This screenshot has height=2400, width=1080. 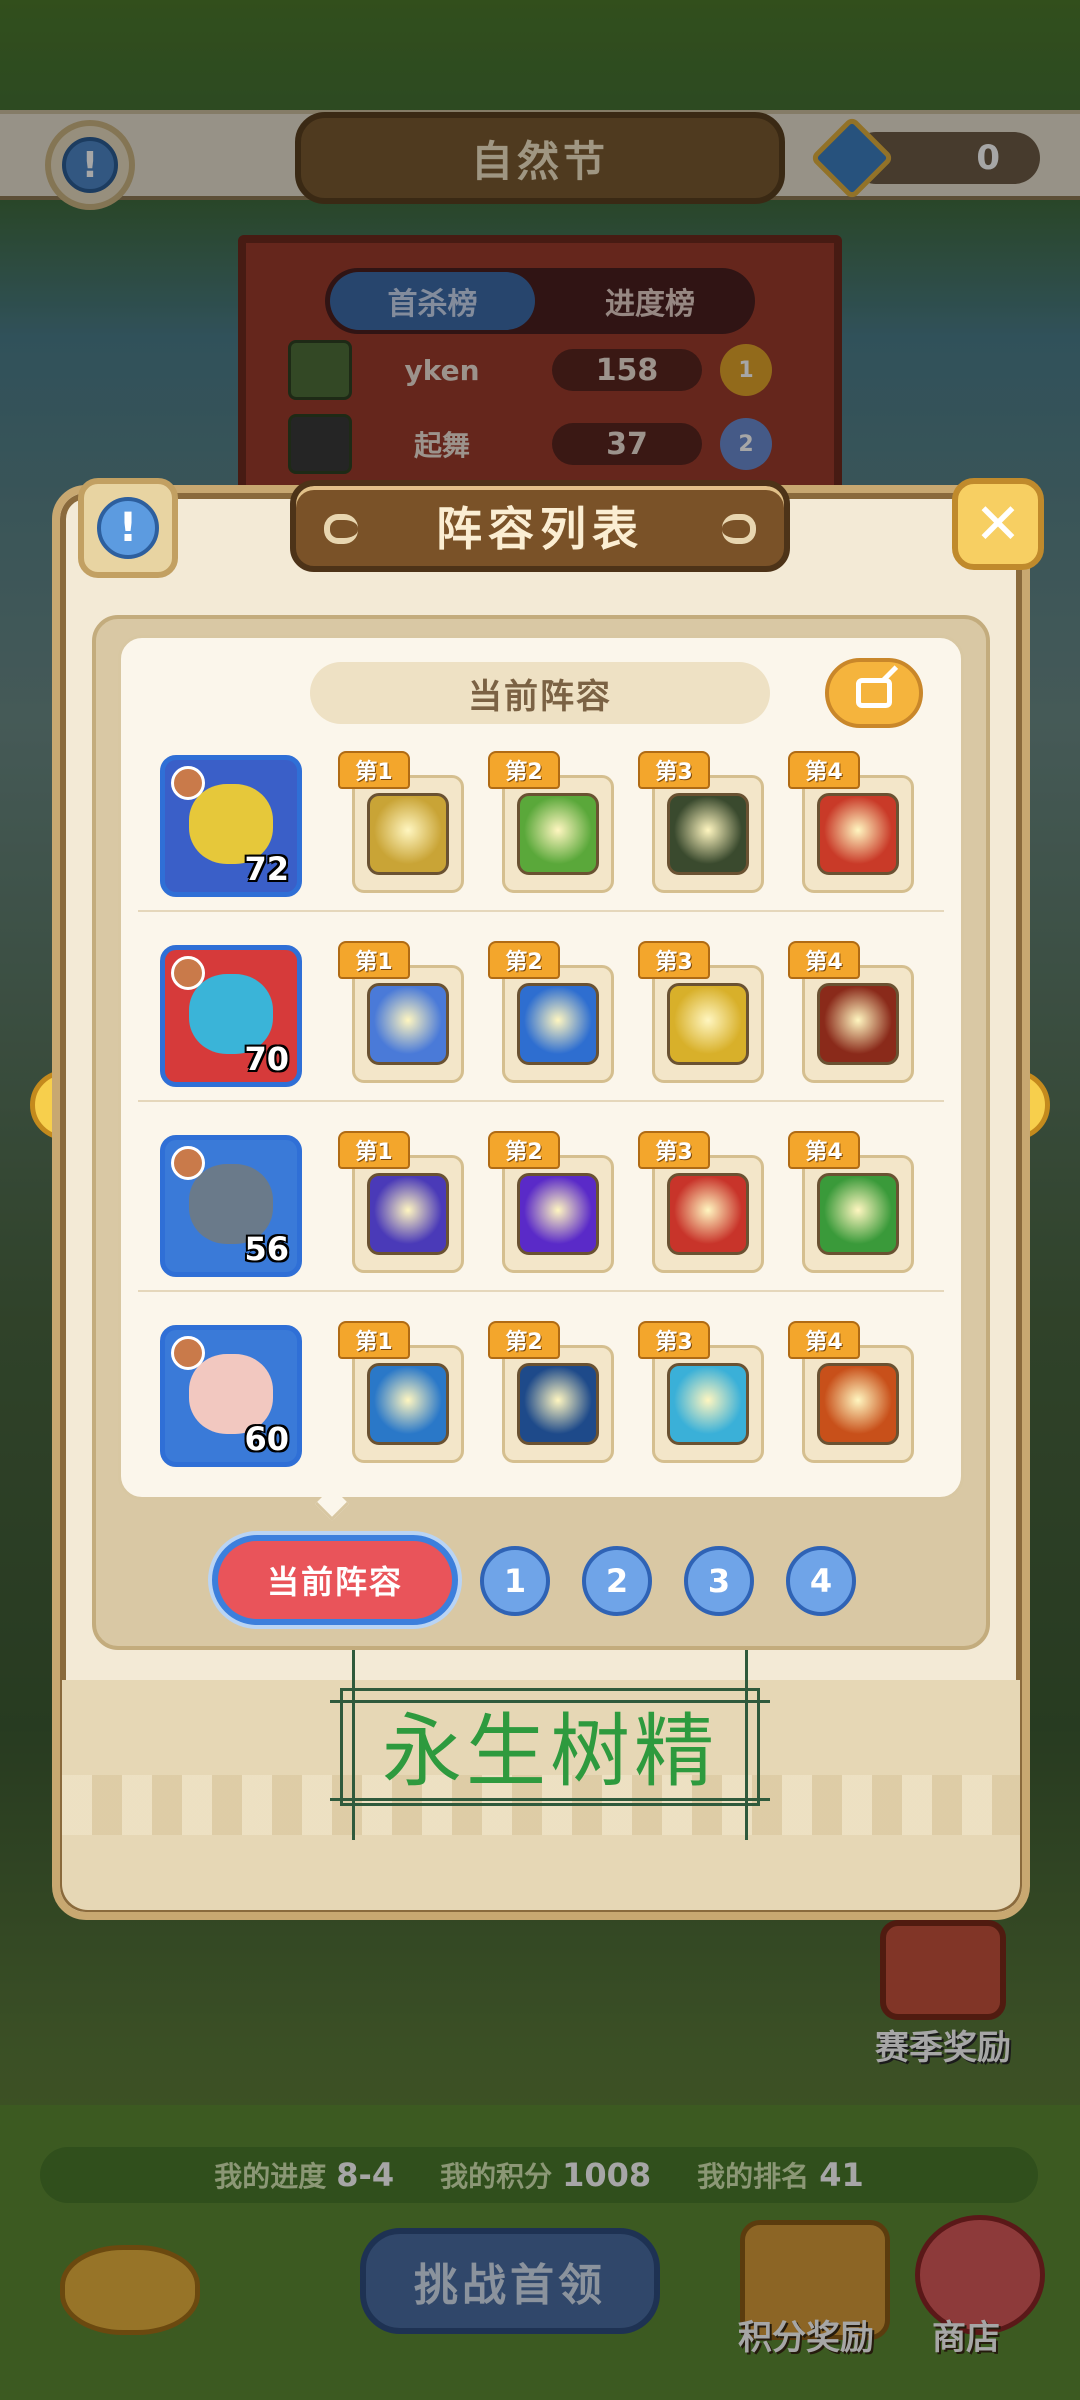 I want to click on hero-portrait: 70, so click(x=231, y=1016).